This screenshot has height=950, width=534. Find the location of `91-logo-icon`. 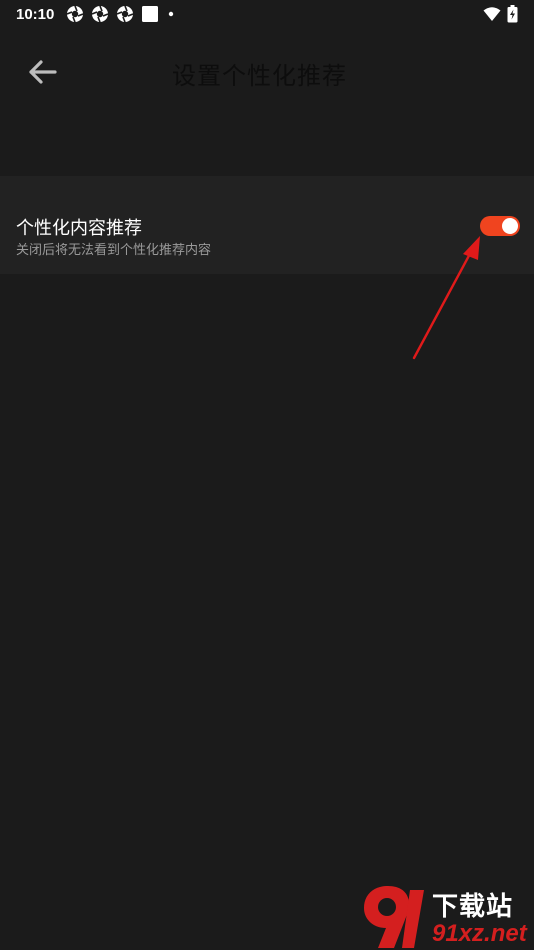

91-logo-icon is located at coordinates (394, 917).